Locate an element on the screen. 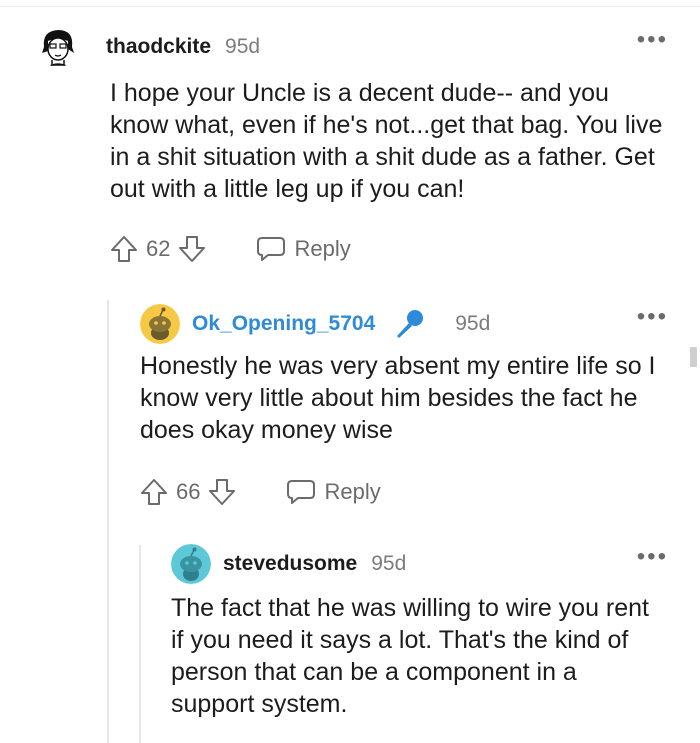  username: thaodckite is located at coordinates (158, 47).